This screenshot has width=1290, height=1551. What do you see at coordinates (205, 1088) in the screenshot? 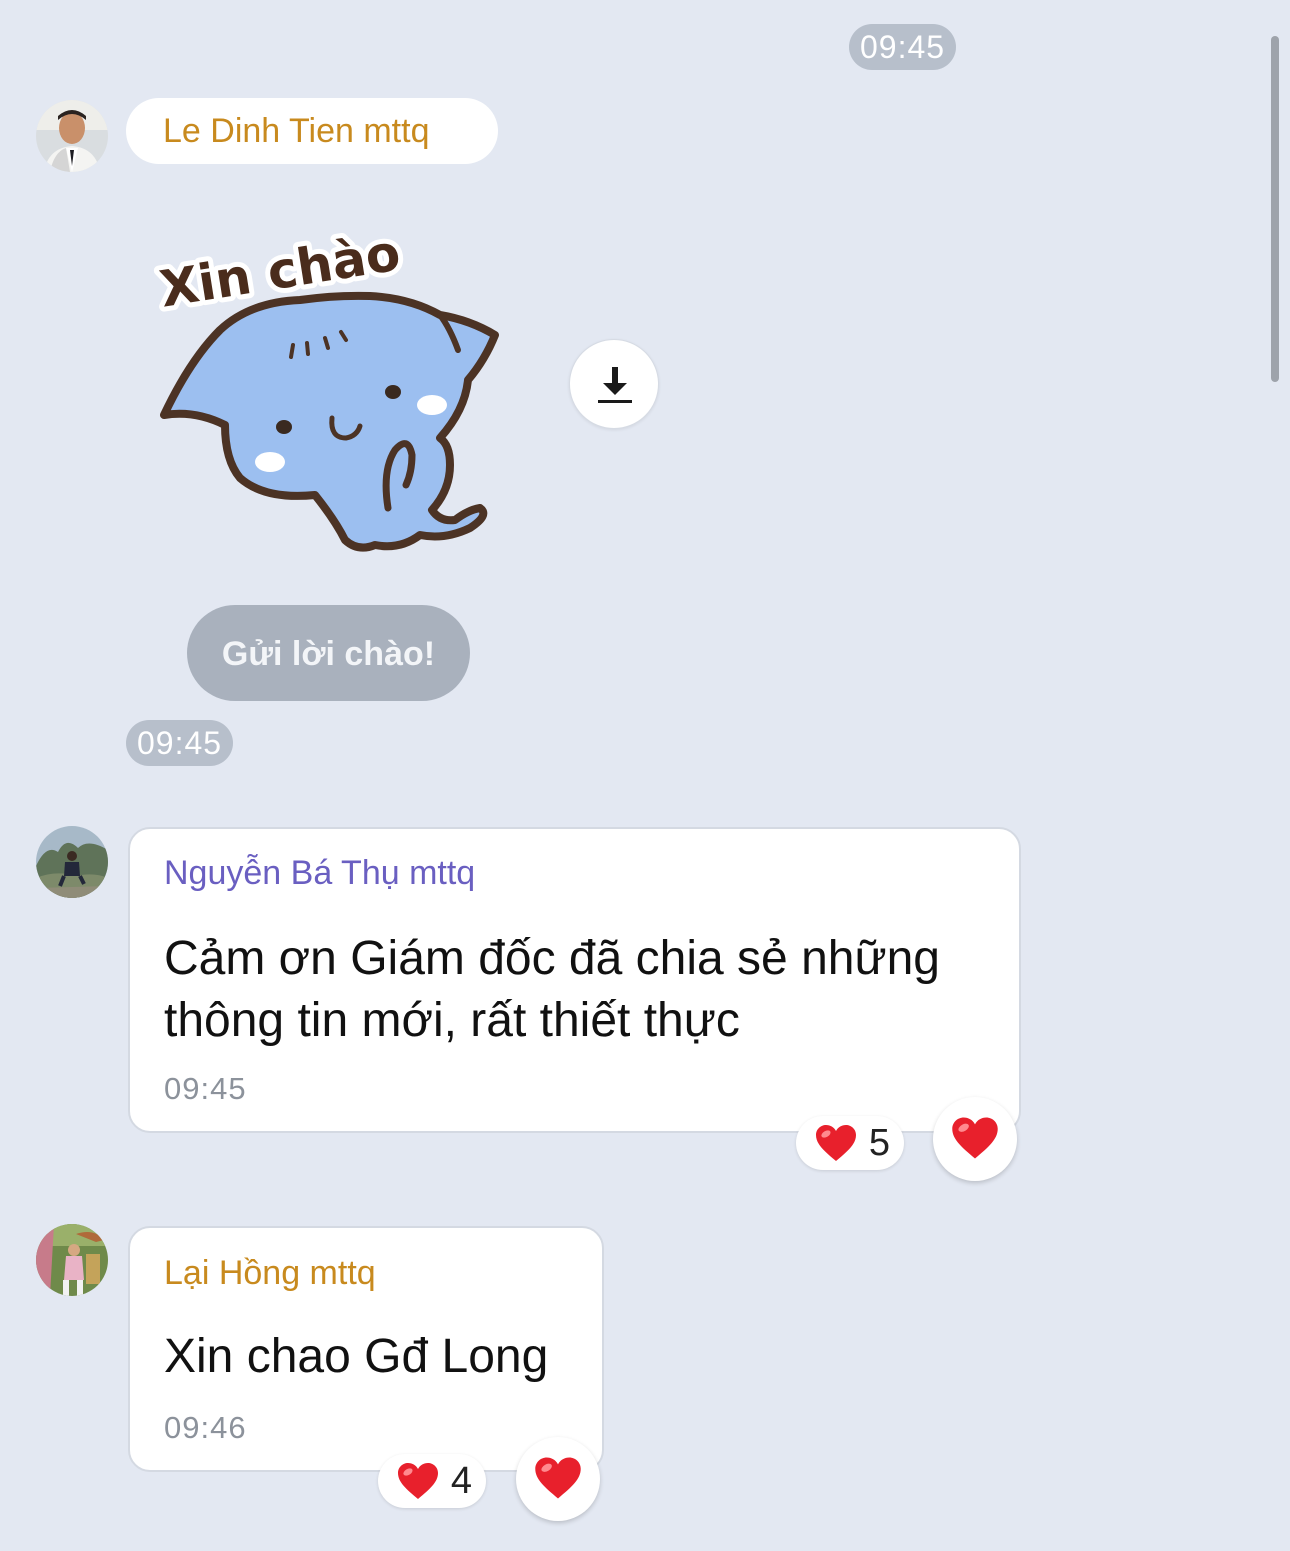
I see `message-time: 09:45` at bounding box center [205, 1088].